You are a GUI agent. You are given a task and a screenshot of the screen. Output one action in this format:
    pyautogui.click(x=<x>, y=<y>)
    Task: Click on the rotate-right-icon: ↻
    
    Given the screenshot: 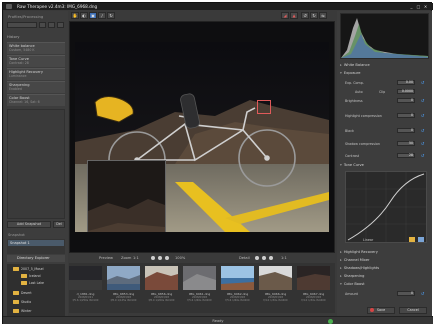 What is the action you would take?
    pyautogui.click(x=314, y=15)
    